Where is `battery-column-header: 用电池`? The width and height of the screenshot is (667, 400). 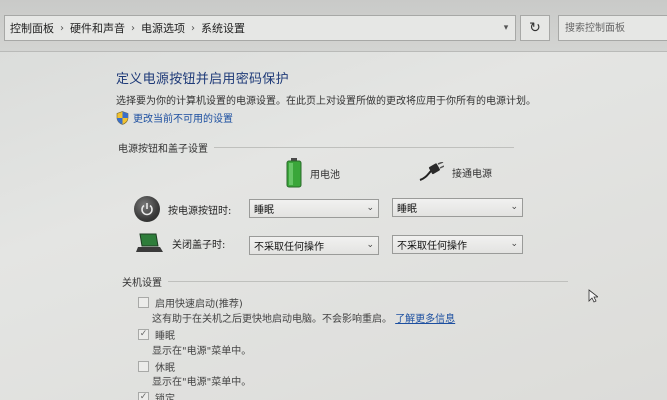 battery-column-header: 用电池 is located at coordinates (313, 173).